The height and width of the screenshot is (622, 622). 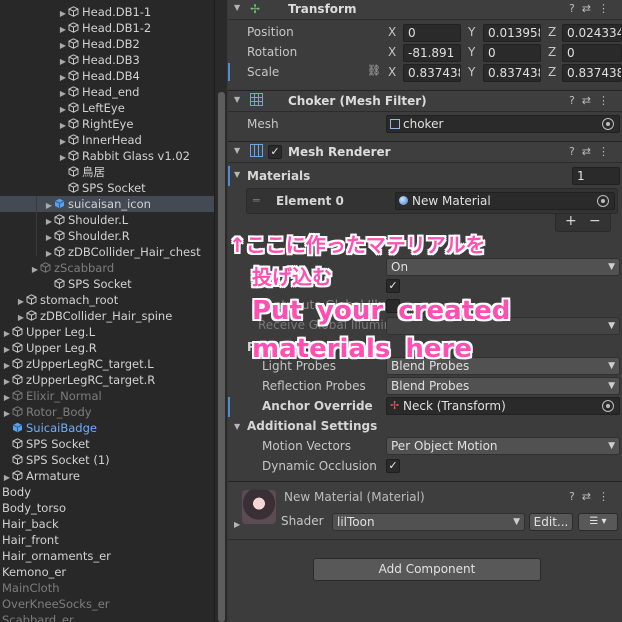 What do you see at coordinates (107, 140) in the screenshot?
I see `hierarchy-item: ▶ InnerHead` at bounding box center [107, 140].